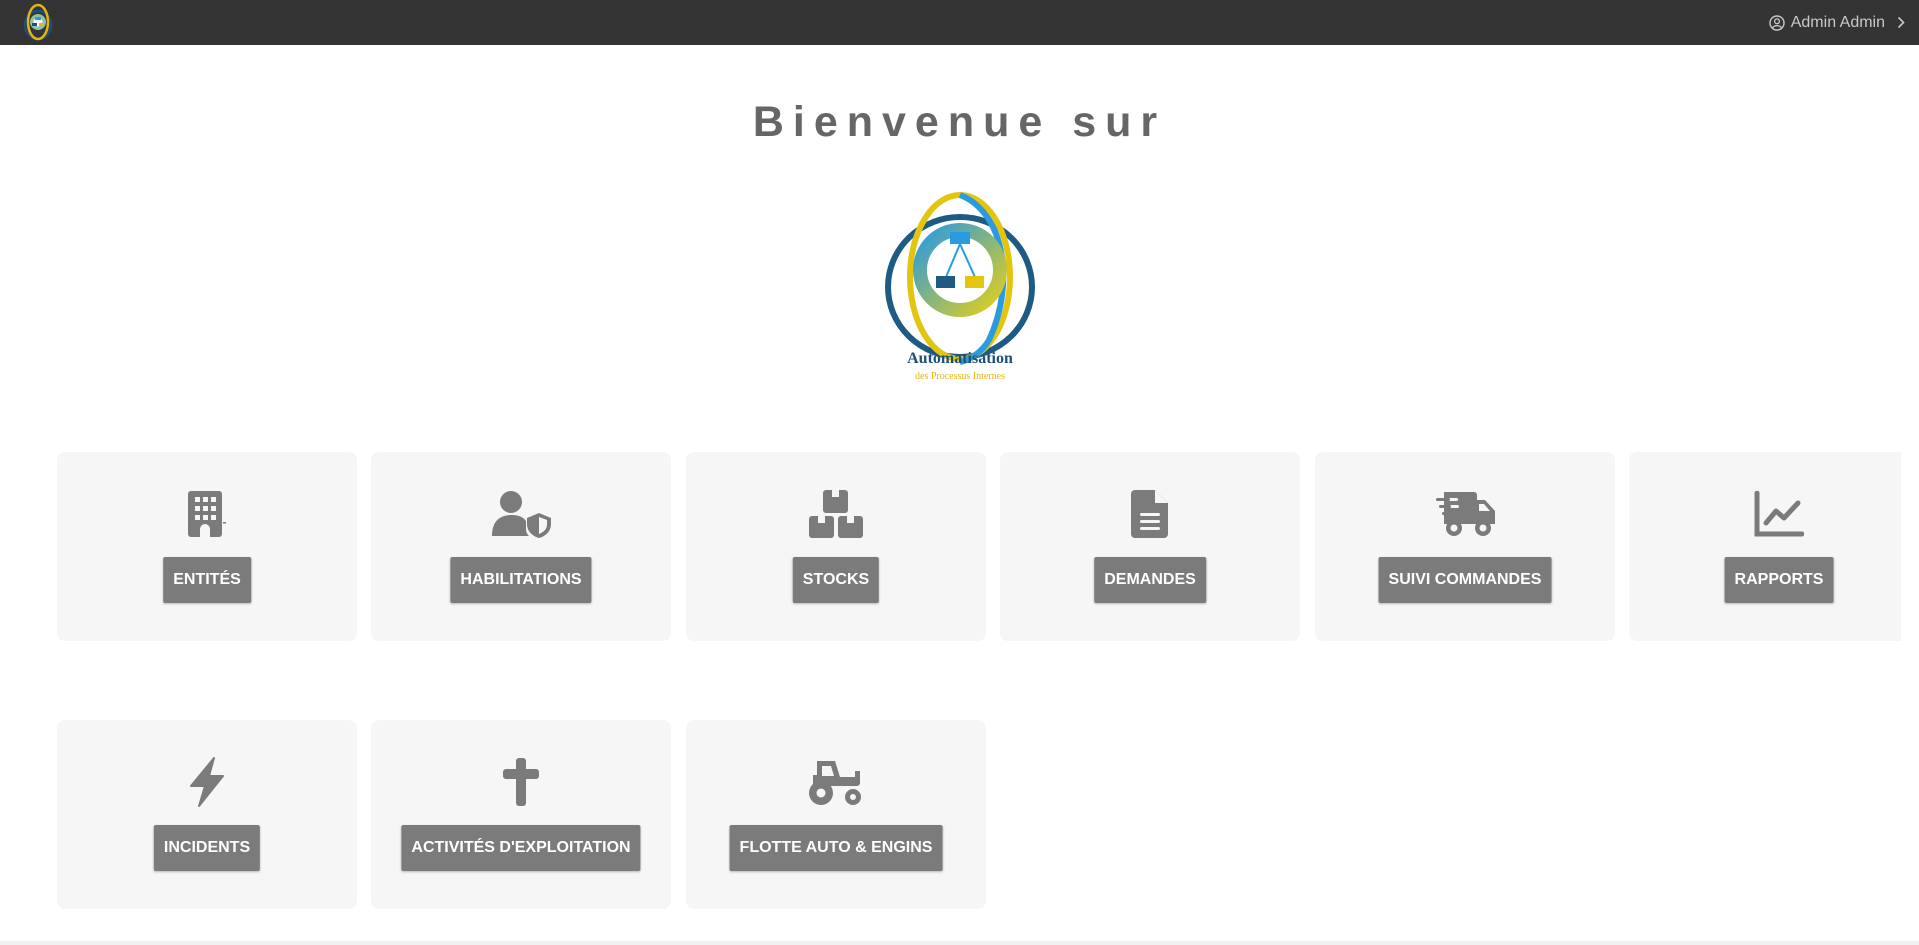  What do you see at coordinates (207, 546) in the screenshot?
I see `card-entites: ENTITÉS` at bounding box center [207, 546].